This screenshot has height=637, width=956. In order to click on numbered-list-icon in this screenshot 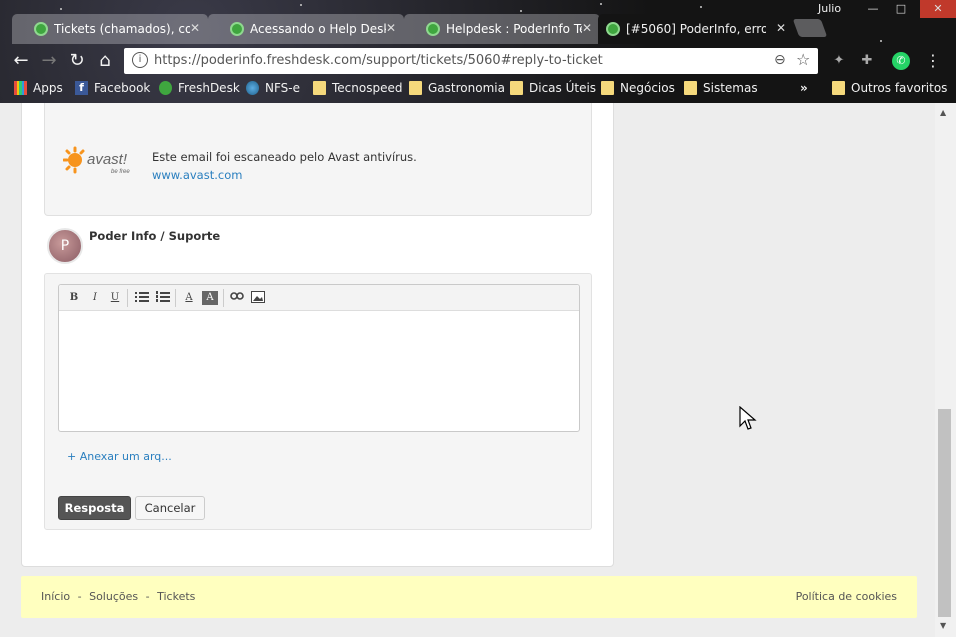, I will do `click(163, 298)`.